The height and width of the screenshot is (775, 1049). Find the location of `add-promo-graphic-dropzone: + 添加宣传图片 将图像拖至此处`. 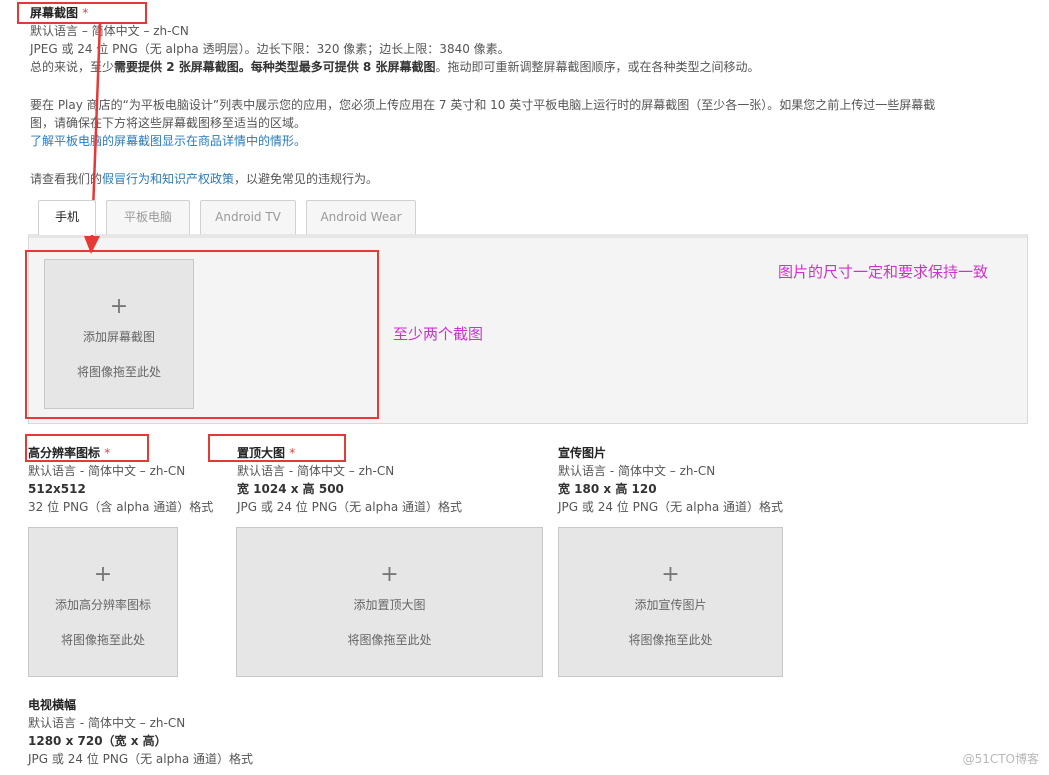

add-promo-graphic-dropzone: + 添加宣传图片 将图像拖至此处 is located at coordinates (670, 602).